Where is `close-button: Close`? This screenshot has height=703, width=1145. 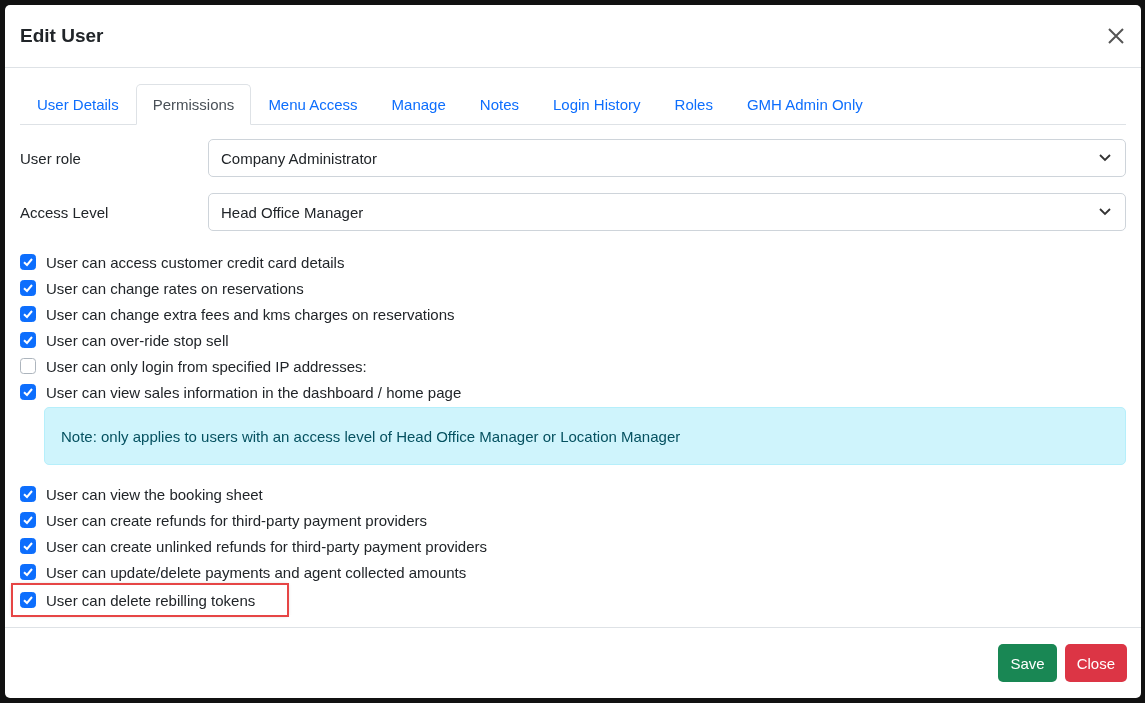 close-button: Close is located at coordinates (1095, 663).